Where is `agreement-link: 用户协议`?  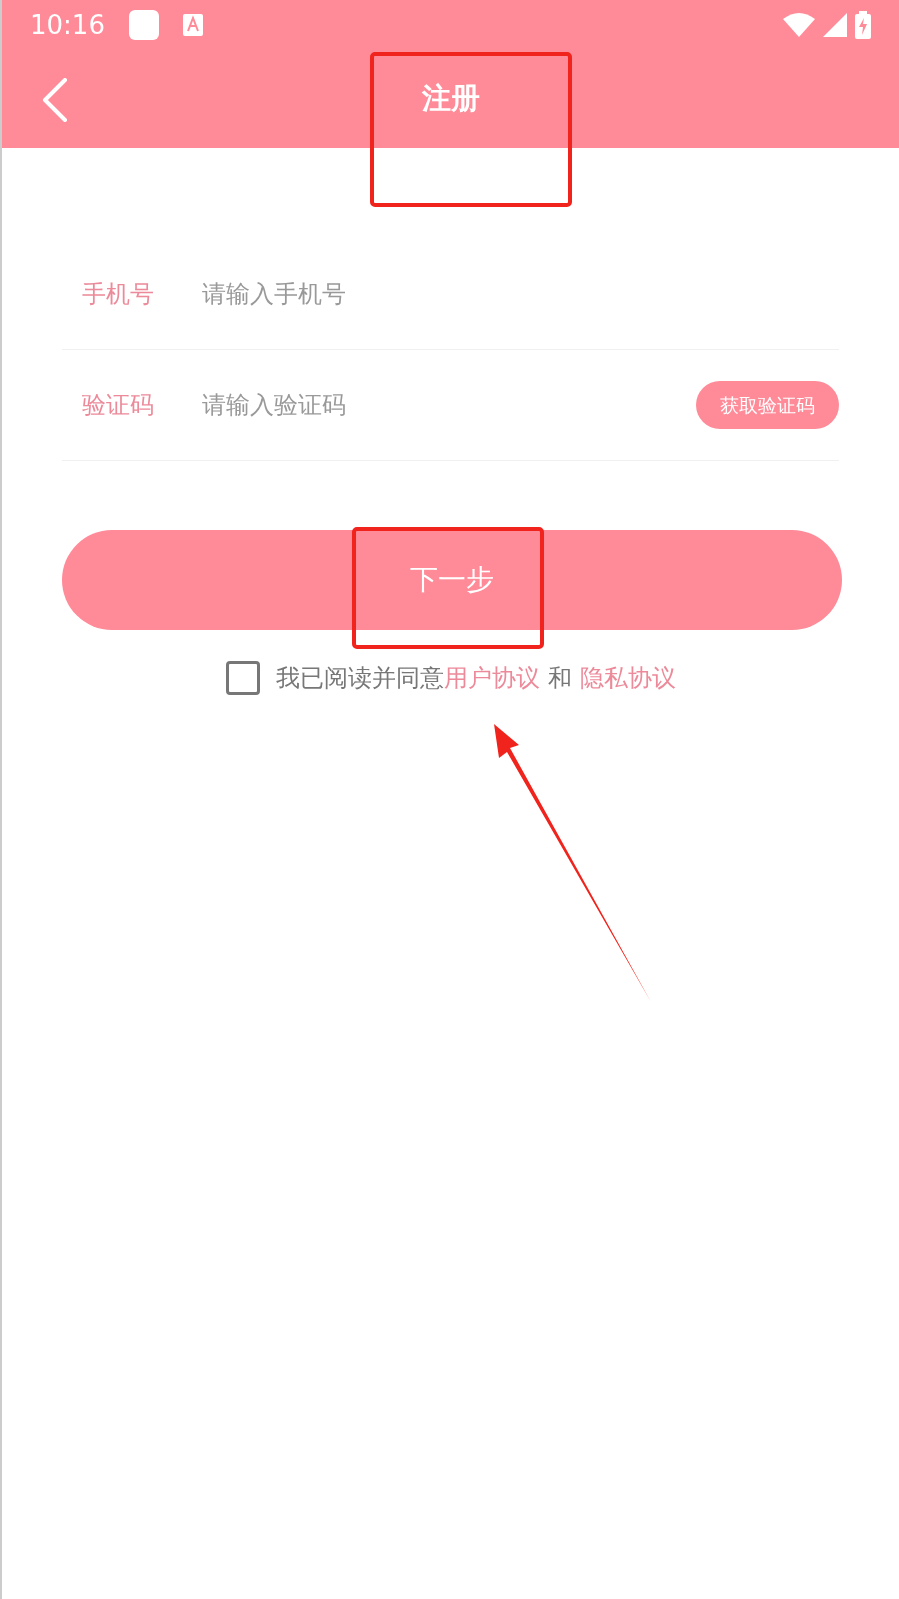 agreement-link: 用户协议 is located at coordinates (491, 678).